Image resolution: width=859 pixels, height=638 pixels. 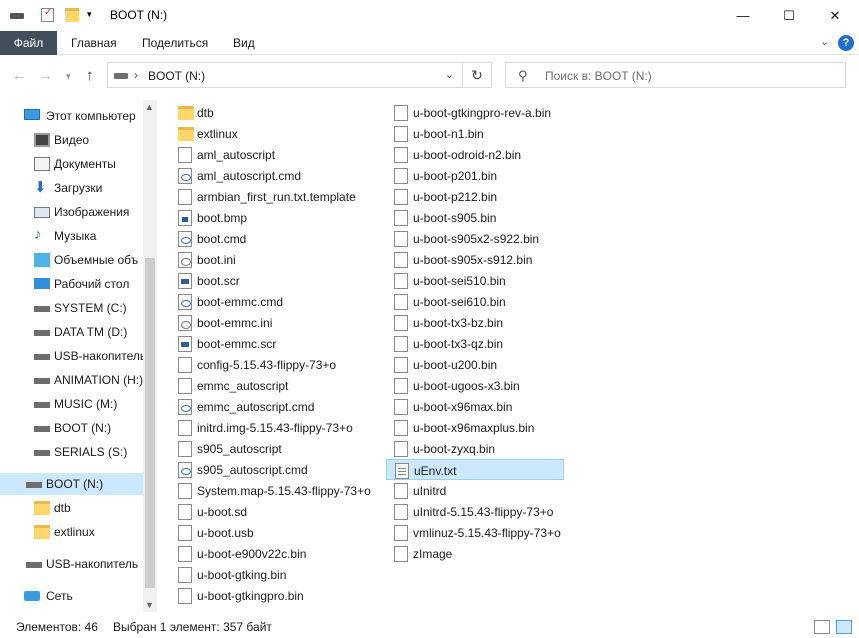 I want to click on refresh-button: ↻, so click(x=477, y=75).